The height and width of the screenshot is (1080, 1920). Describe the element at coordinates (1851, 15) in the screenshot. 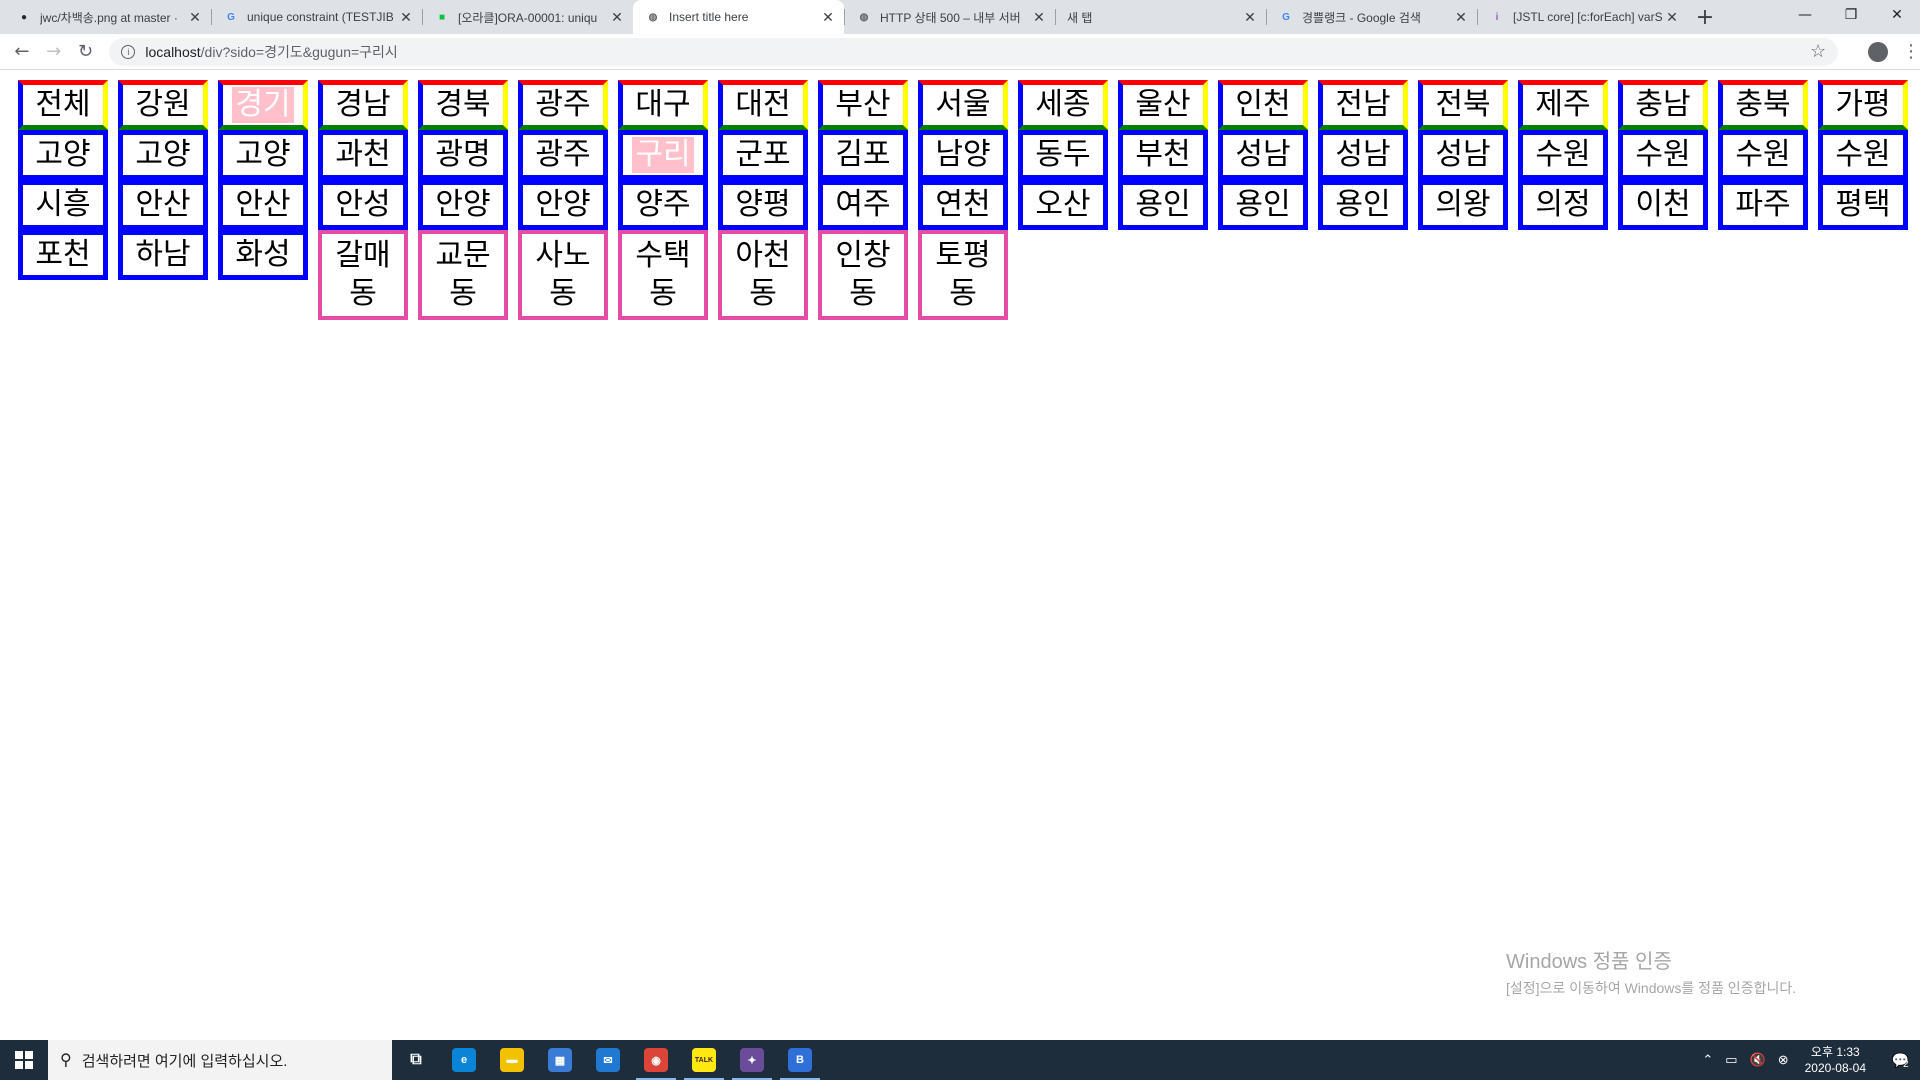

I see `restore-button: ❐` at that location.